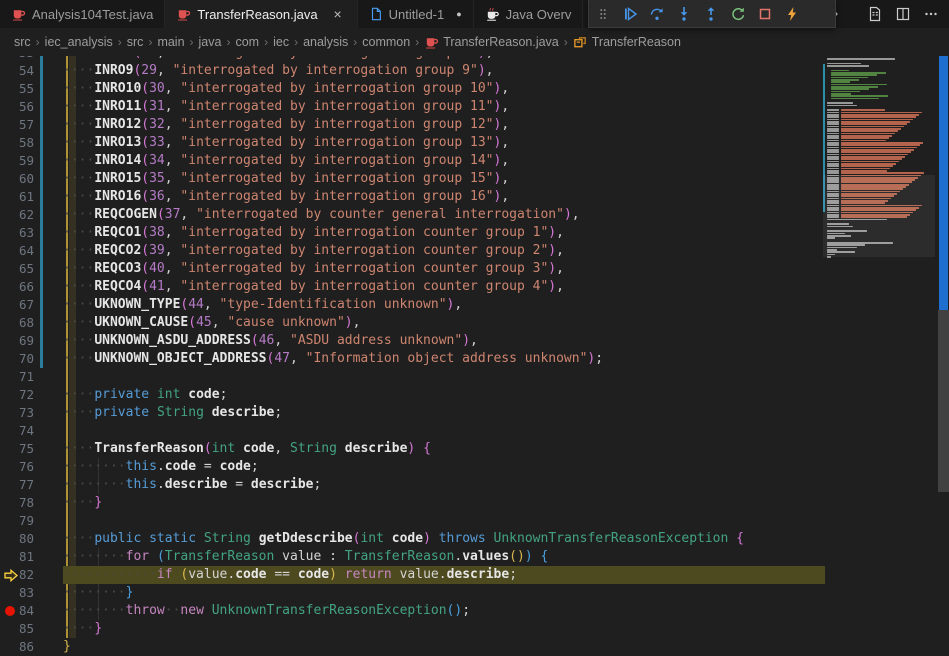  I want to click on debug-hot-code-replace-icon, so click(791, 13).